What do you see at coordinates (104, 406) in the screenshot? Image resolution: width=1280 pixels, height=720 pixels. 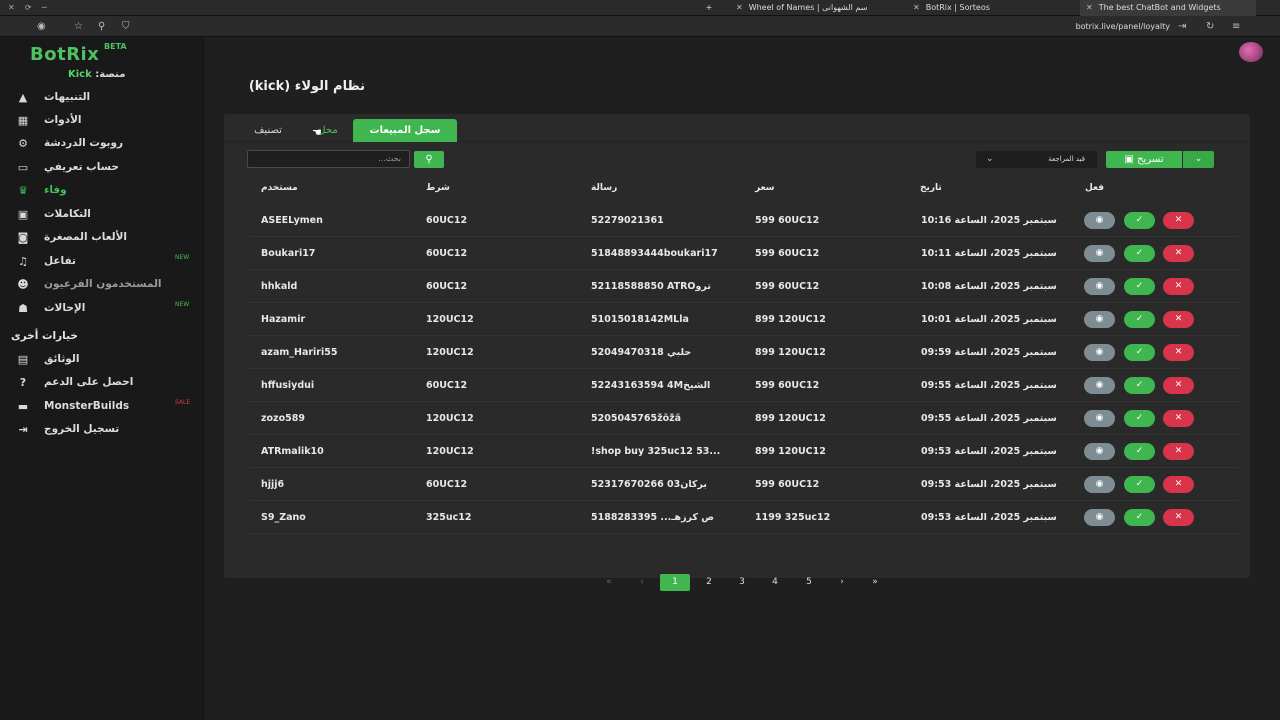 I see `sidebar-item-monsterbuilds: ▬ MonsterBuilds` at bounding box center [104, 406].